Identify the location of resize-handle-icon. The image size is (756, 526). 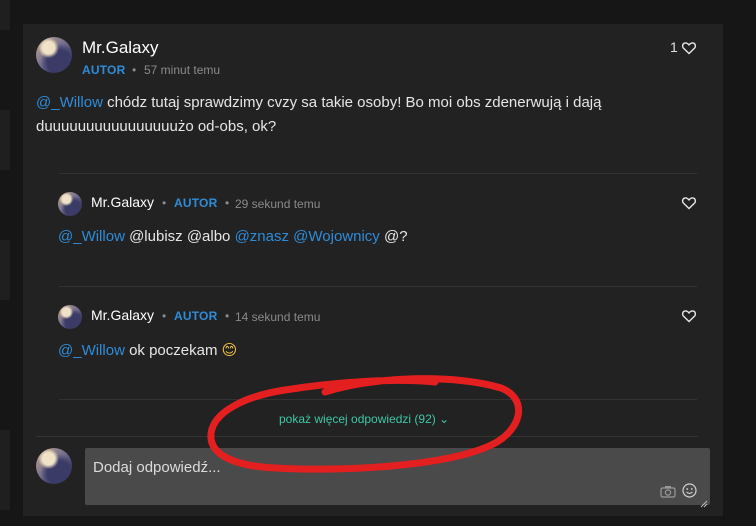
(704, 501).